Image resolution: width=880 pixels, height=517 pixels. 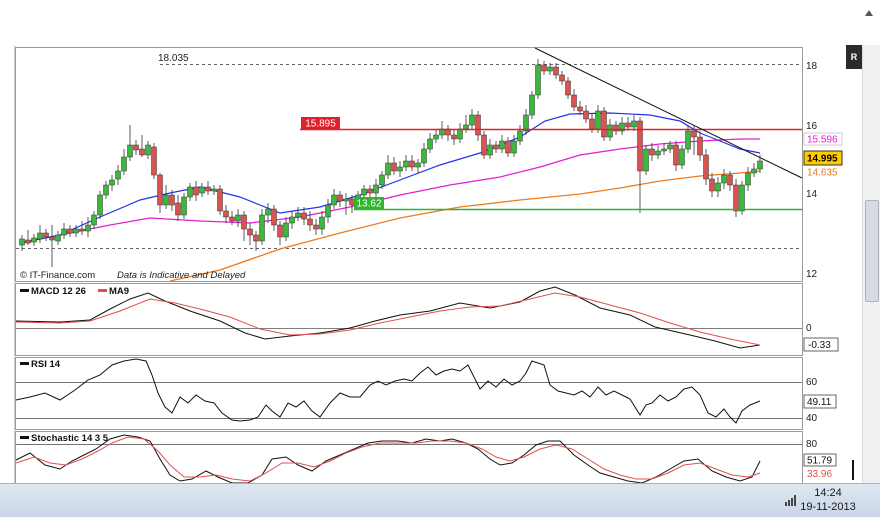 I want to click on svg-text: RSI 14, so click(x=46, y=364).